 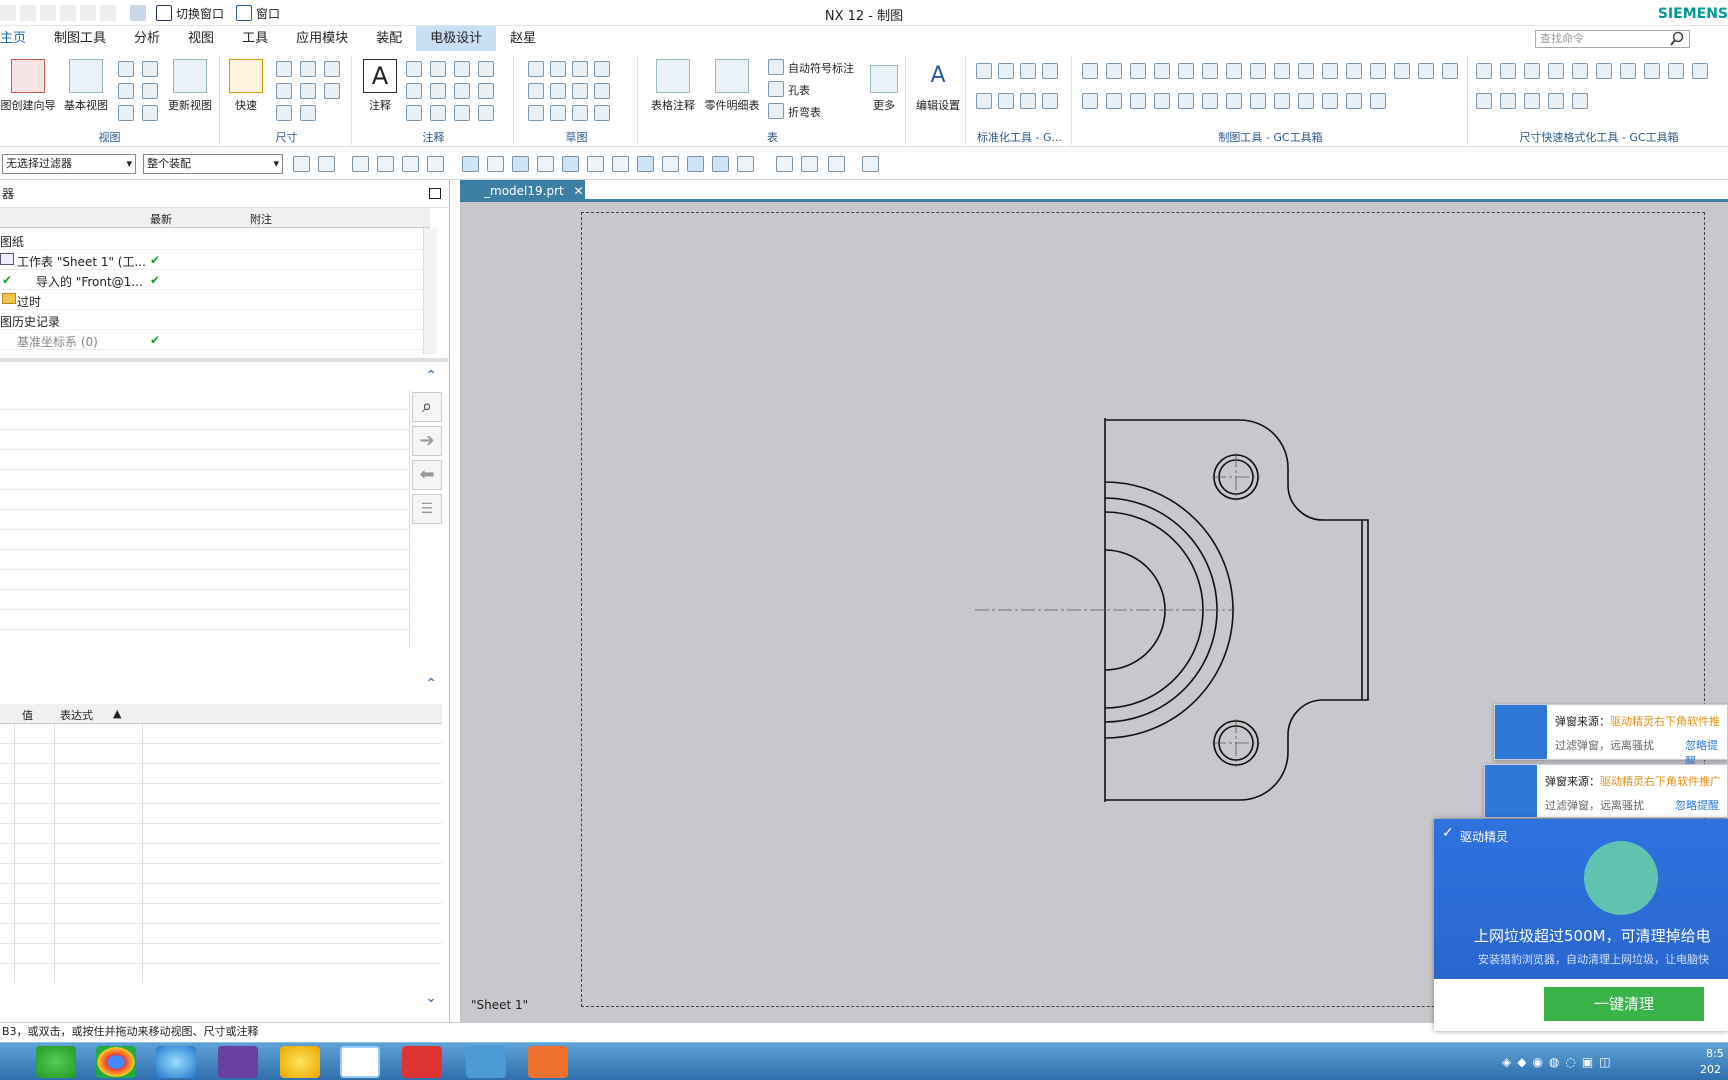 I want to click on view-wizard-button: 图创建向导, so click(x=28, y=86).